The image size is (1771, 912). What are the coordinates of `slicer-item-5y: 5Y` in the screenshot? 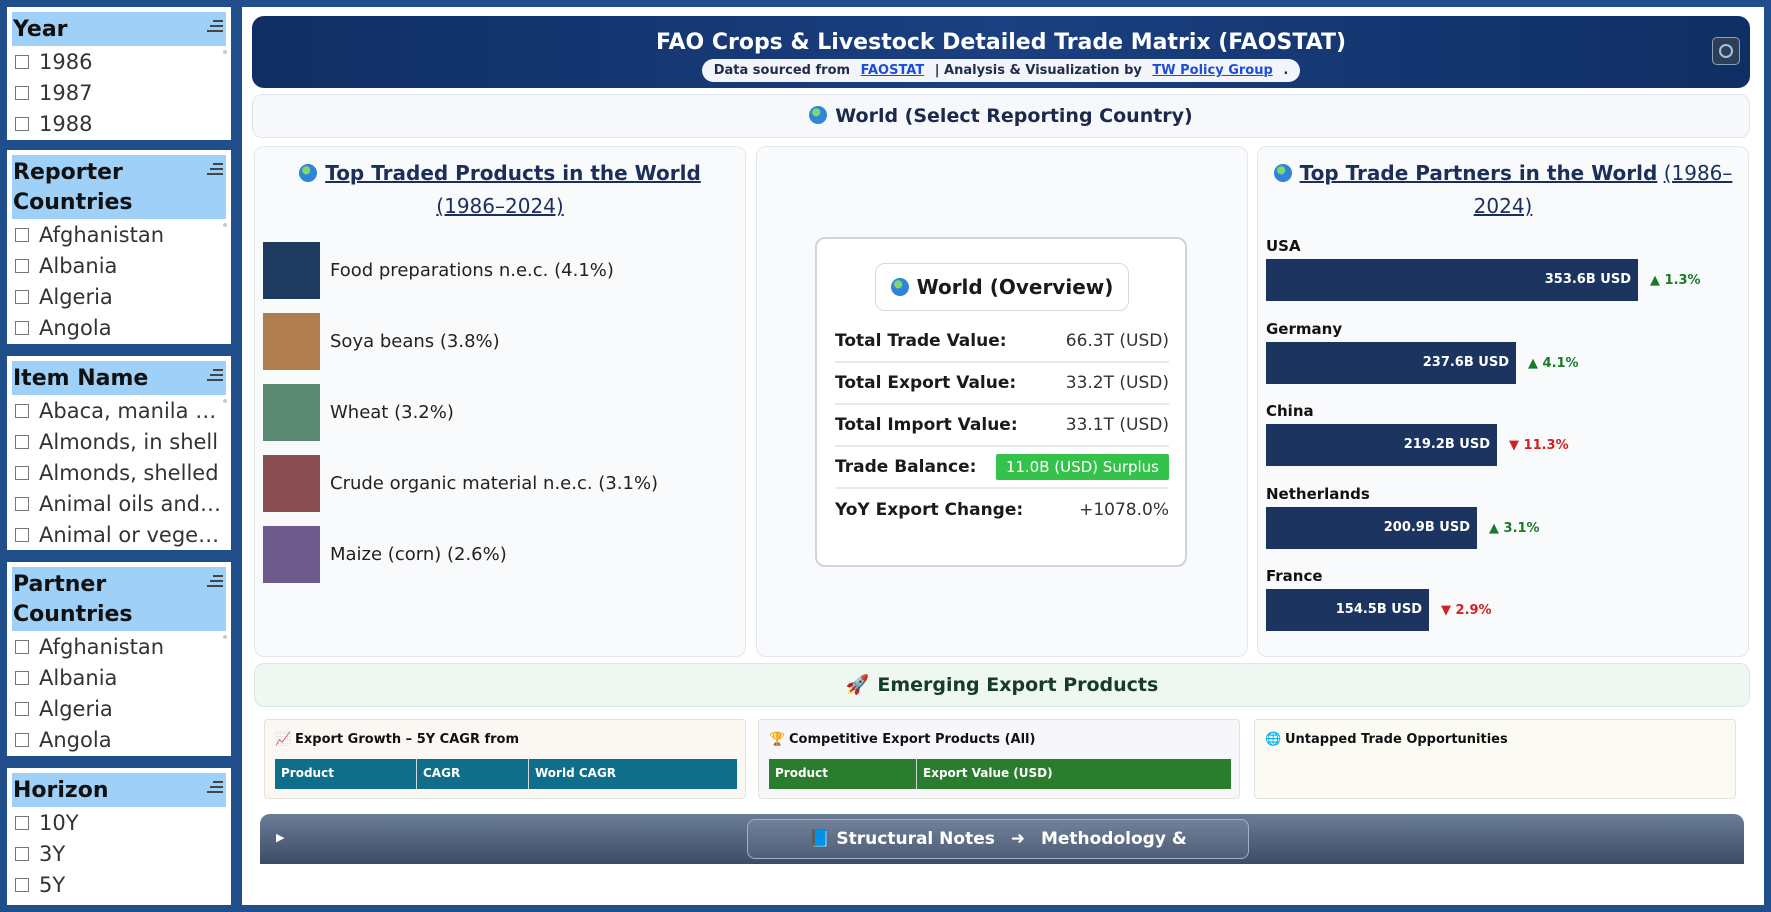 It's located at (119, 884).